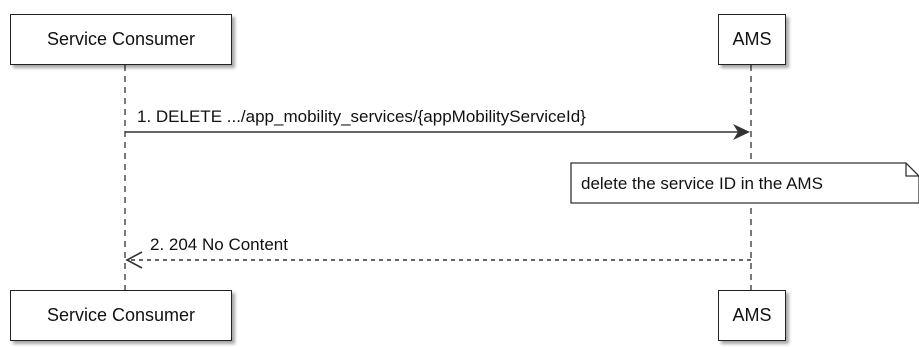  I want to click on participant-ams-bottom: AMS, so click(752, 315).